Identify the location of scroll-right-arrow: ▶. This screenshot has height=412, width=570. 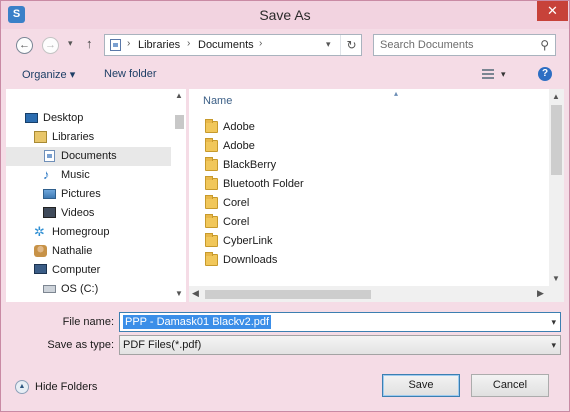
(540, 293).